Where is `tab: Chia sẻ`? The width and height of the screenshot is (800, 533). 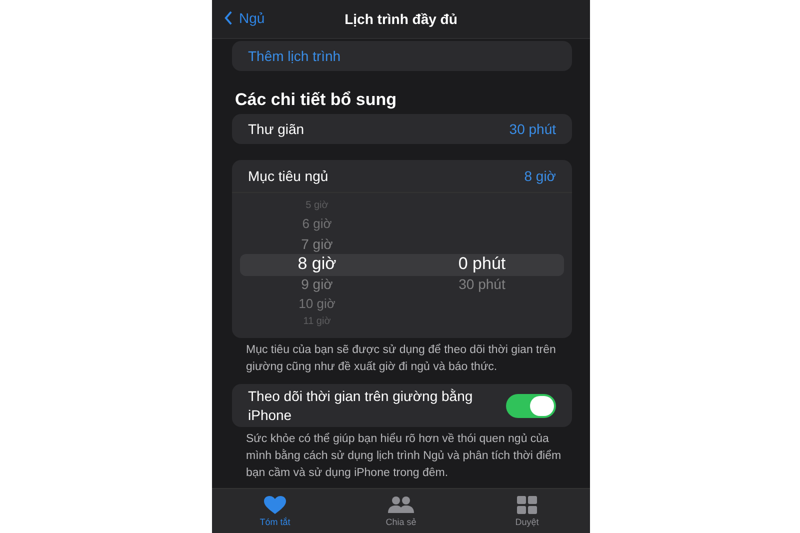 tab: Chia sẻ is located at coordinates (401, 511).